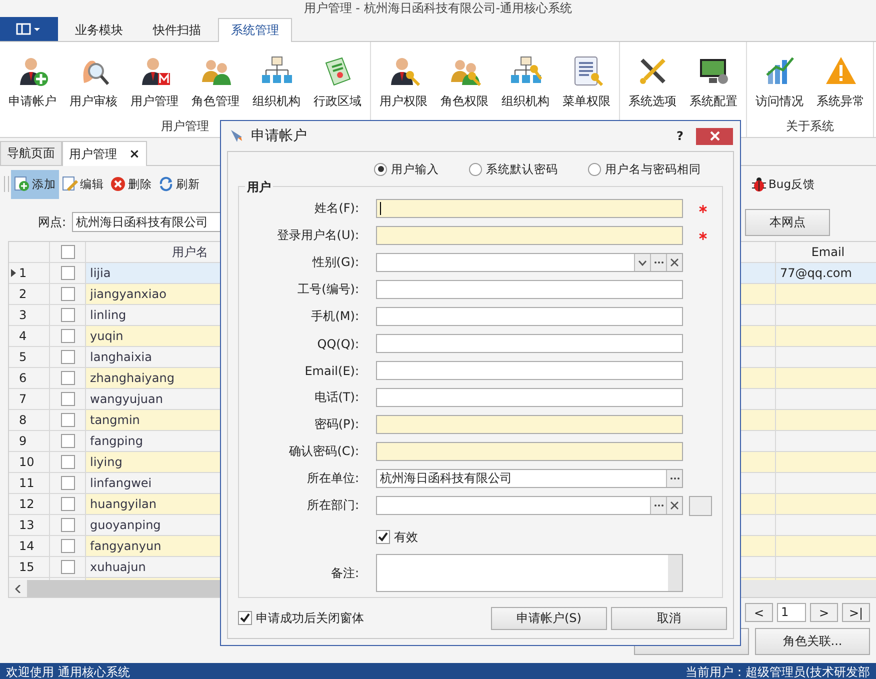  What do you see at coordinates (335, 262) in the screenshot?
I see `field-label: 性别(G):` at bounding box center [335, 262].